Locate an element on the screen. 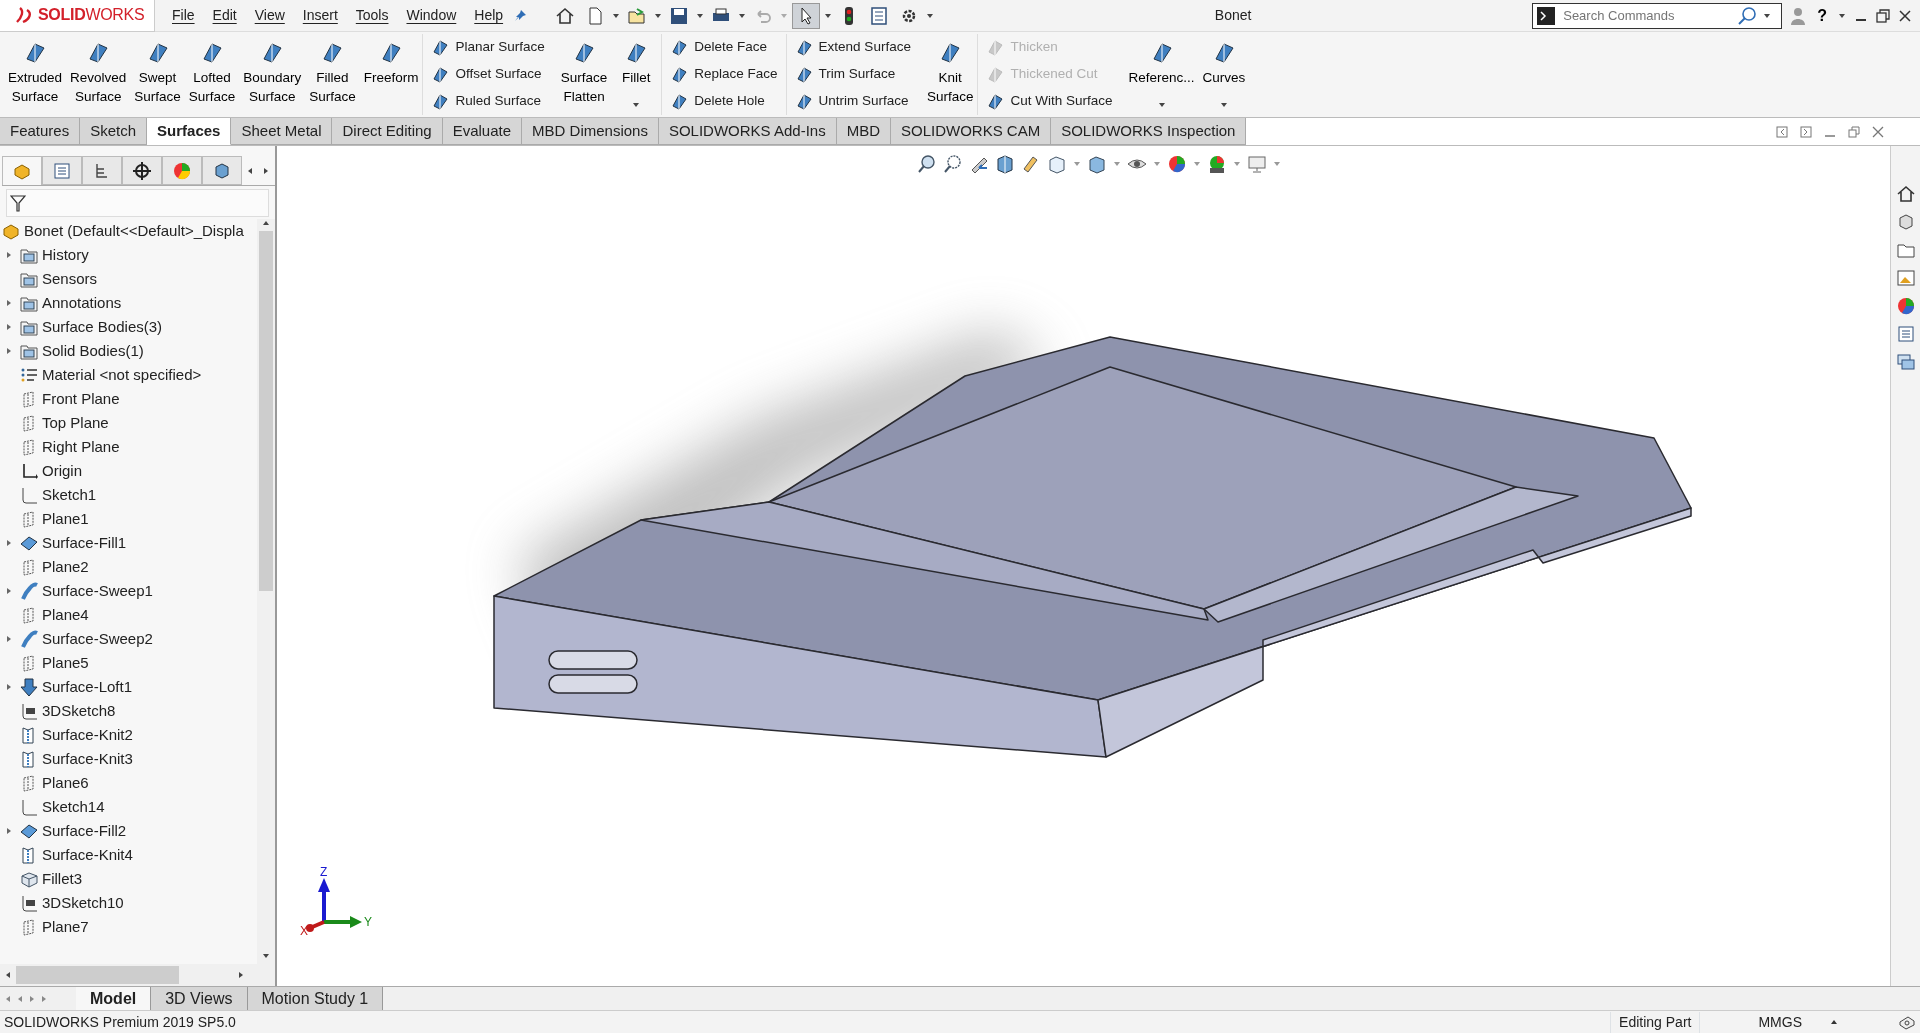  ribbon-button: Swept Surface is located at coordinates (157, 74).